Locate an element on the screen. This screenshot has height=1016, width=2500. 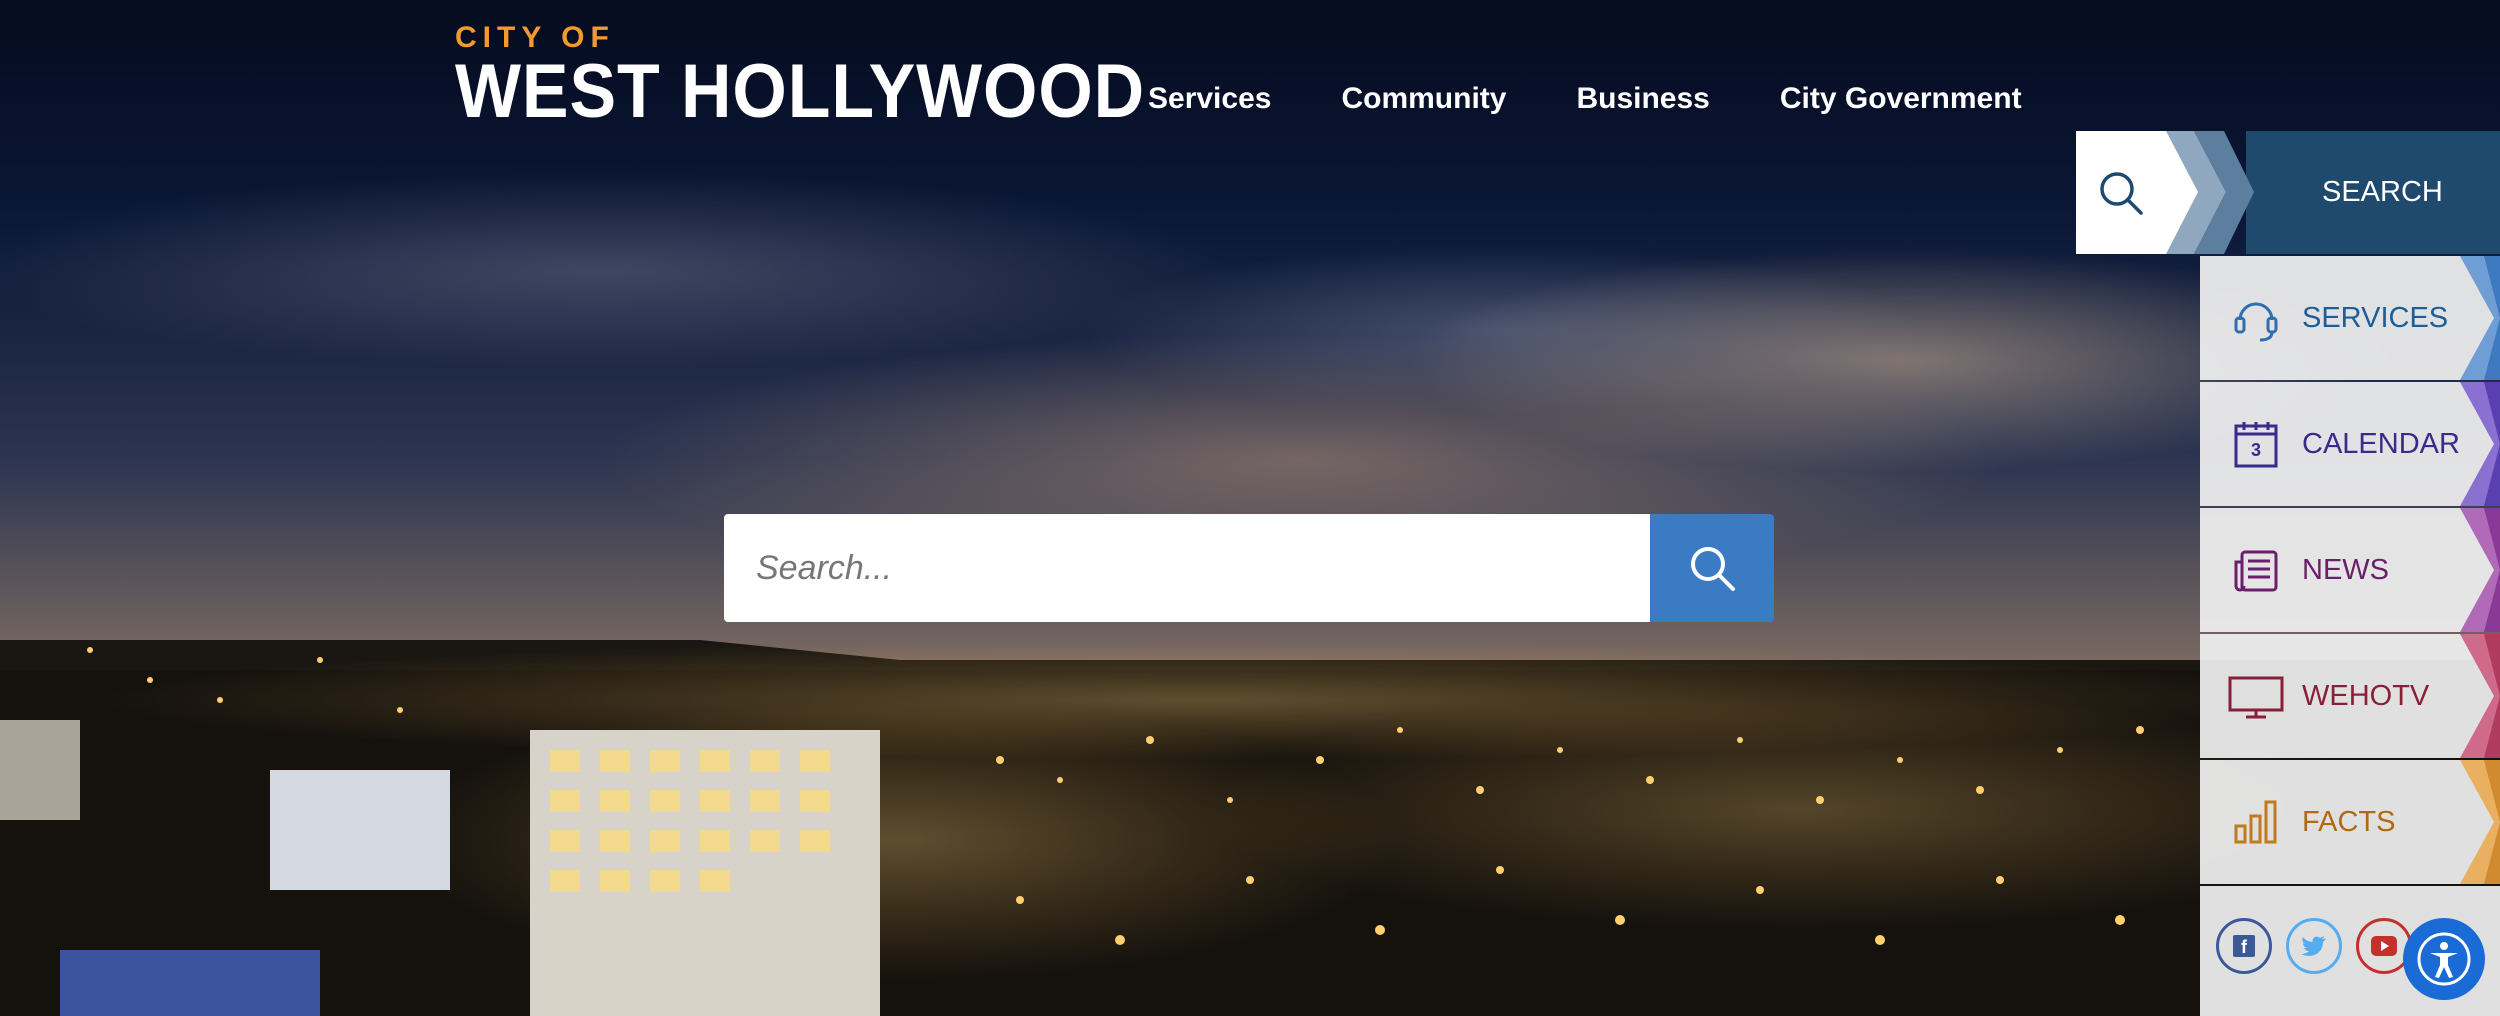
side-item-label: FACTS is located at coordinates (2349, 821).